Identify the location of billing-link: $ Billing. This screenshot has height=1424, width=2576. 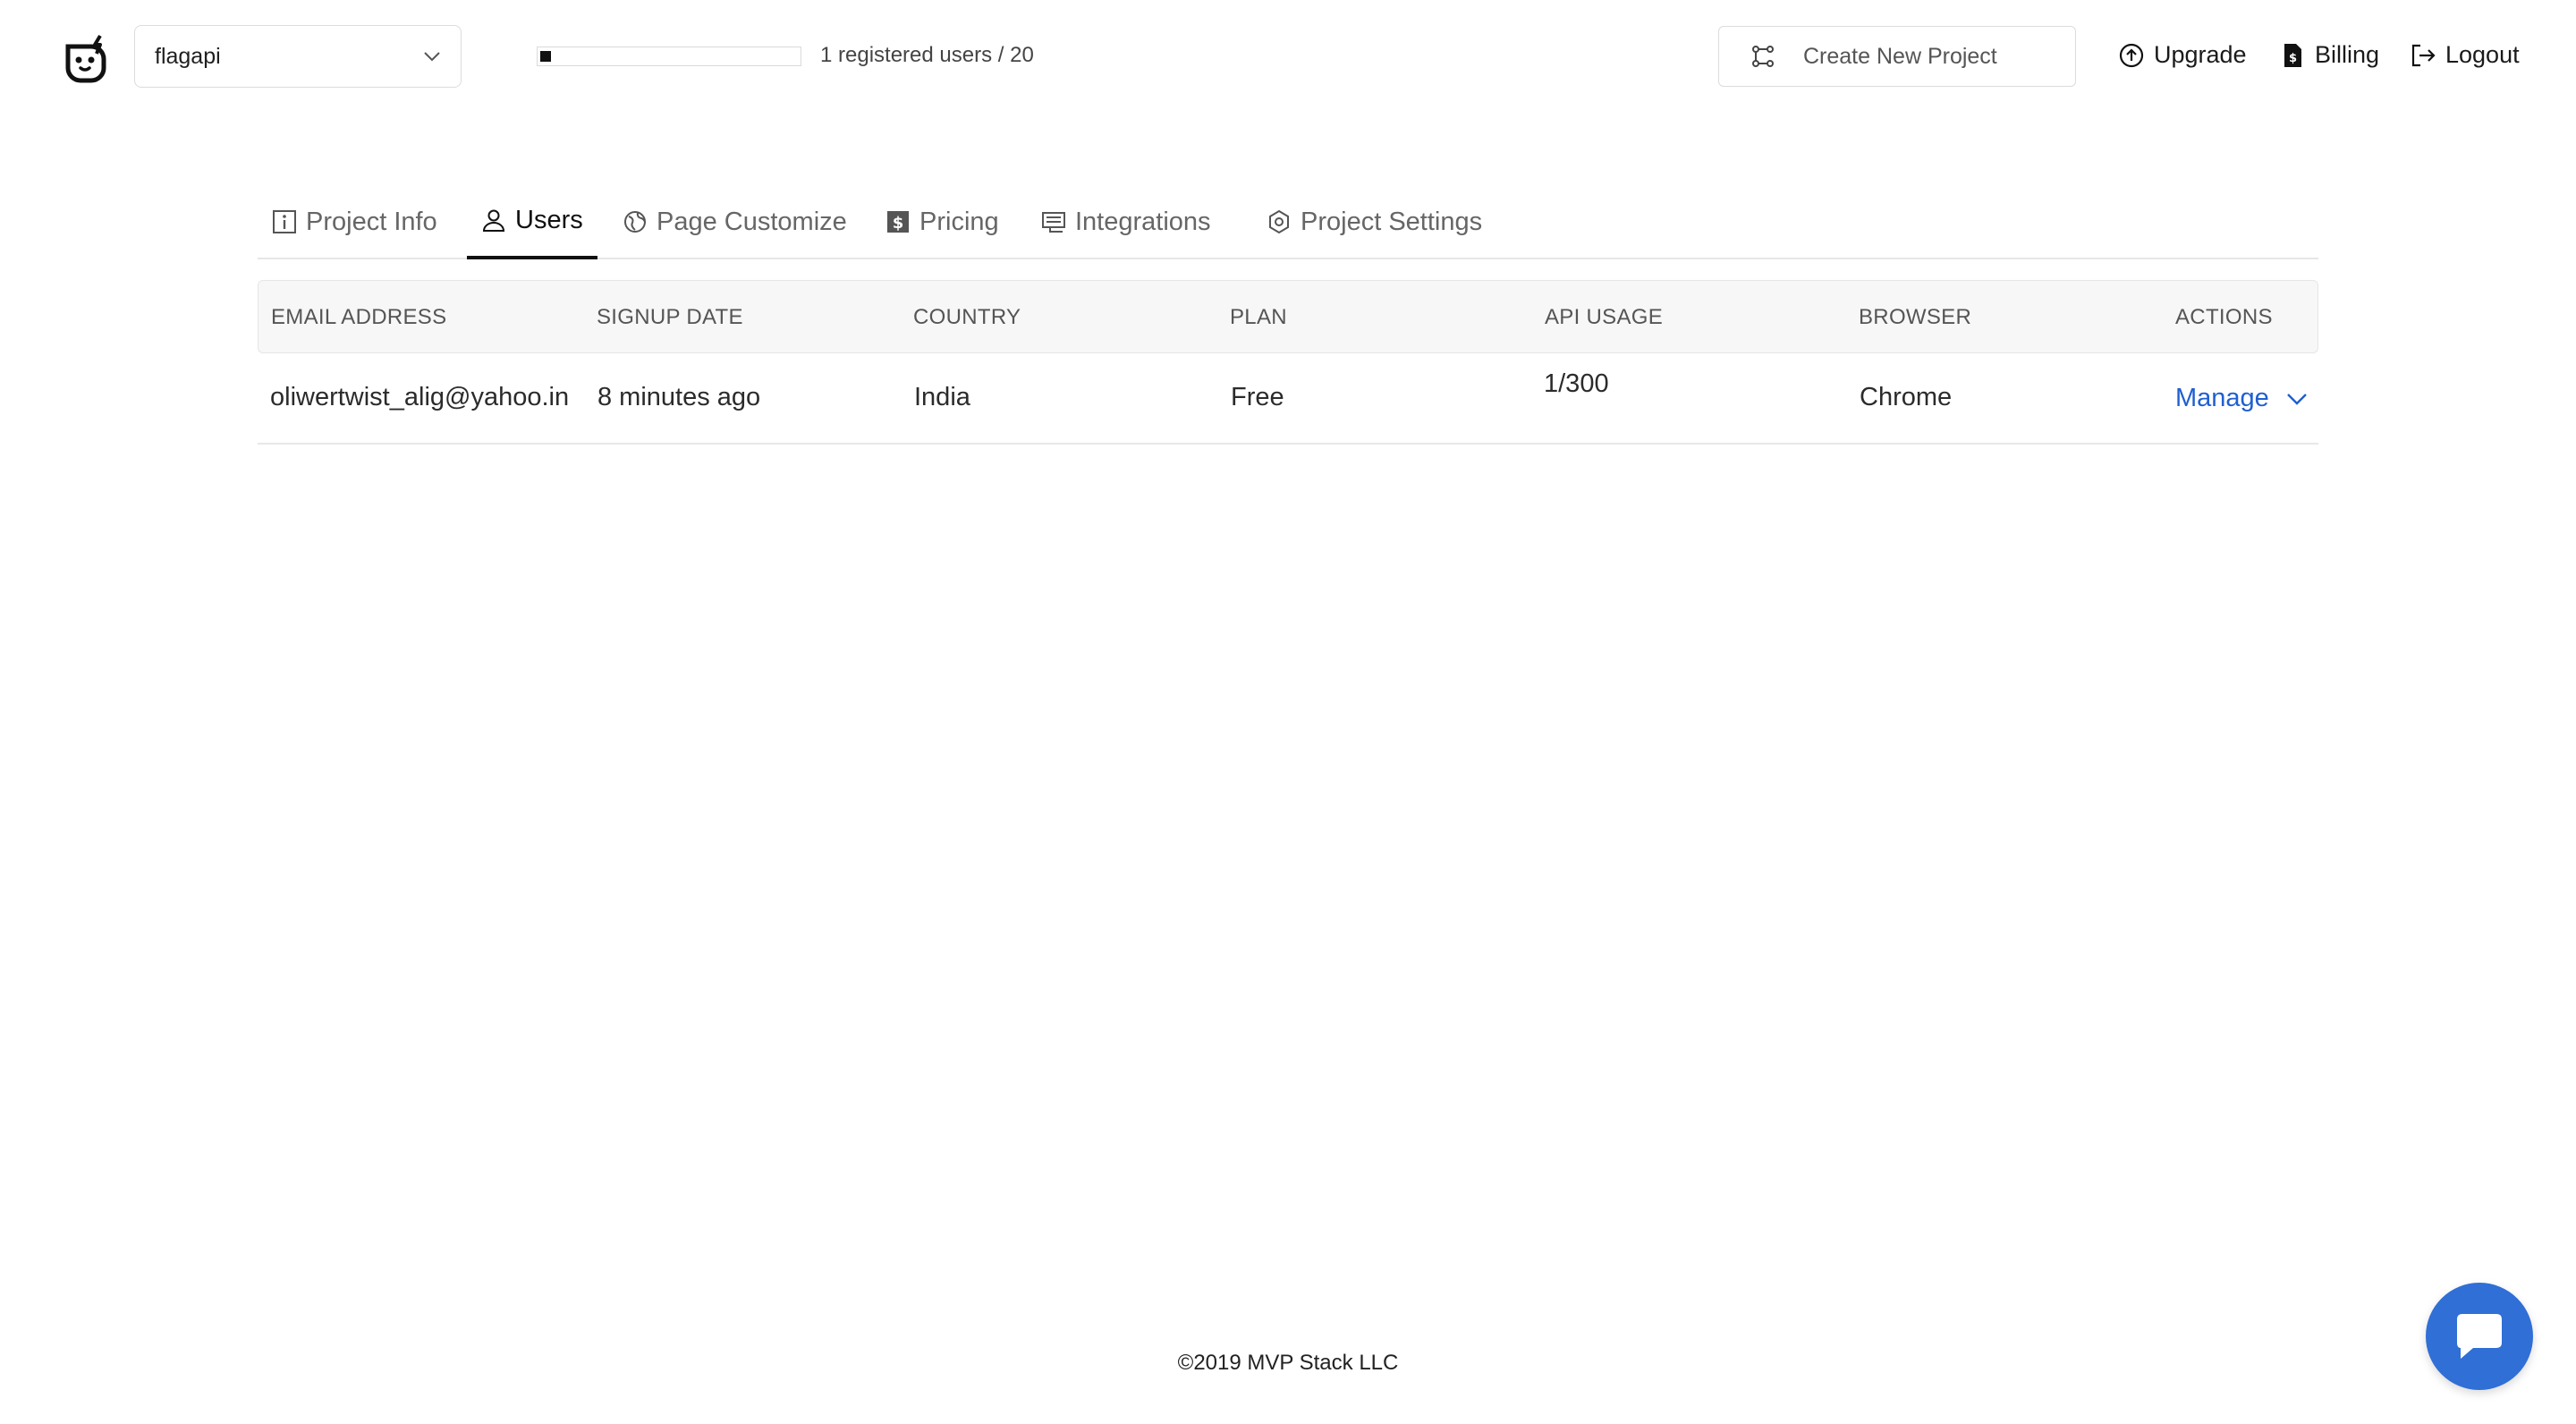
(2329, 55).